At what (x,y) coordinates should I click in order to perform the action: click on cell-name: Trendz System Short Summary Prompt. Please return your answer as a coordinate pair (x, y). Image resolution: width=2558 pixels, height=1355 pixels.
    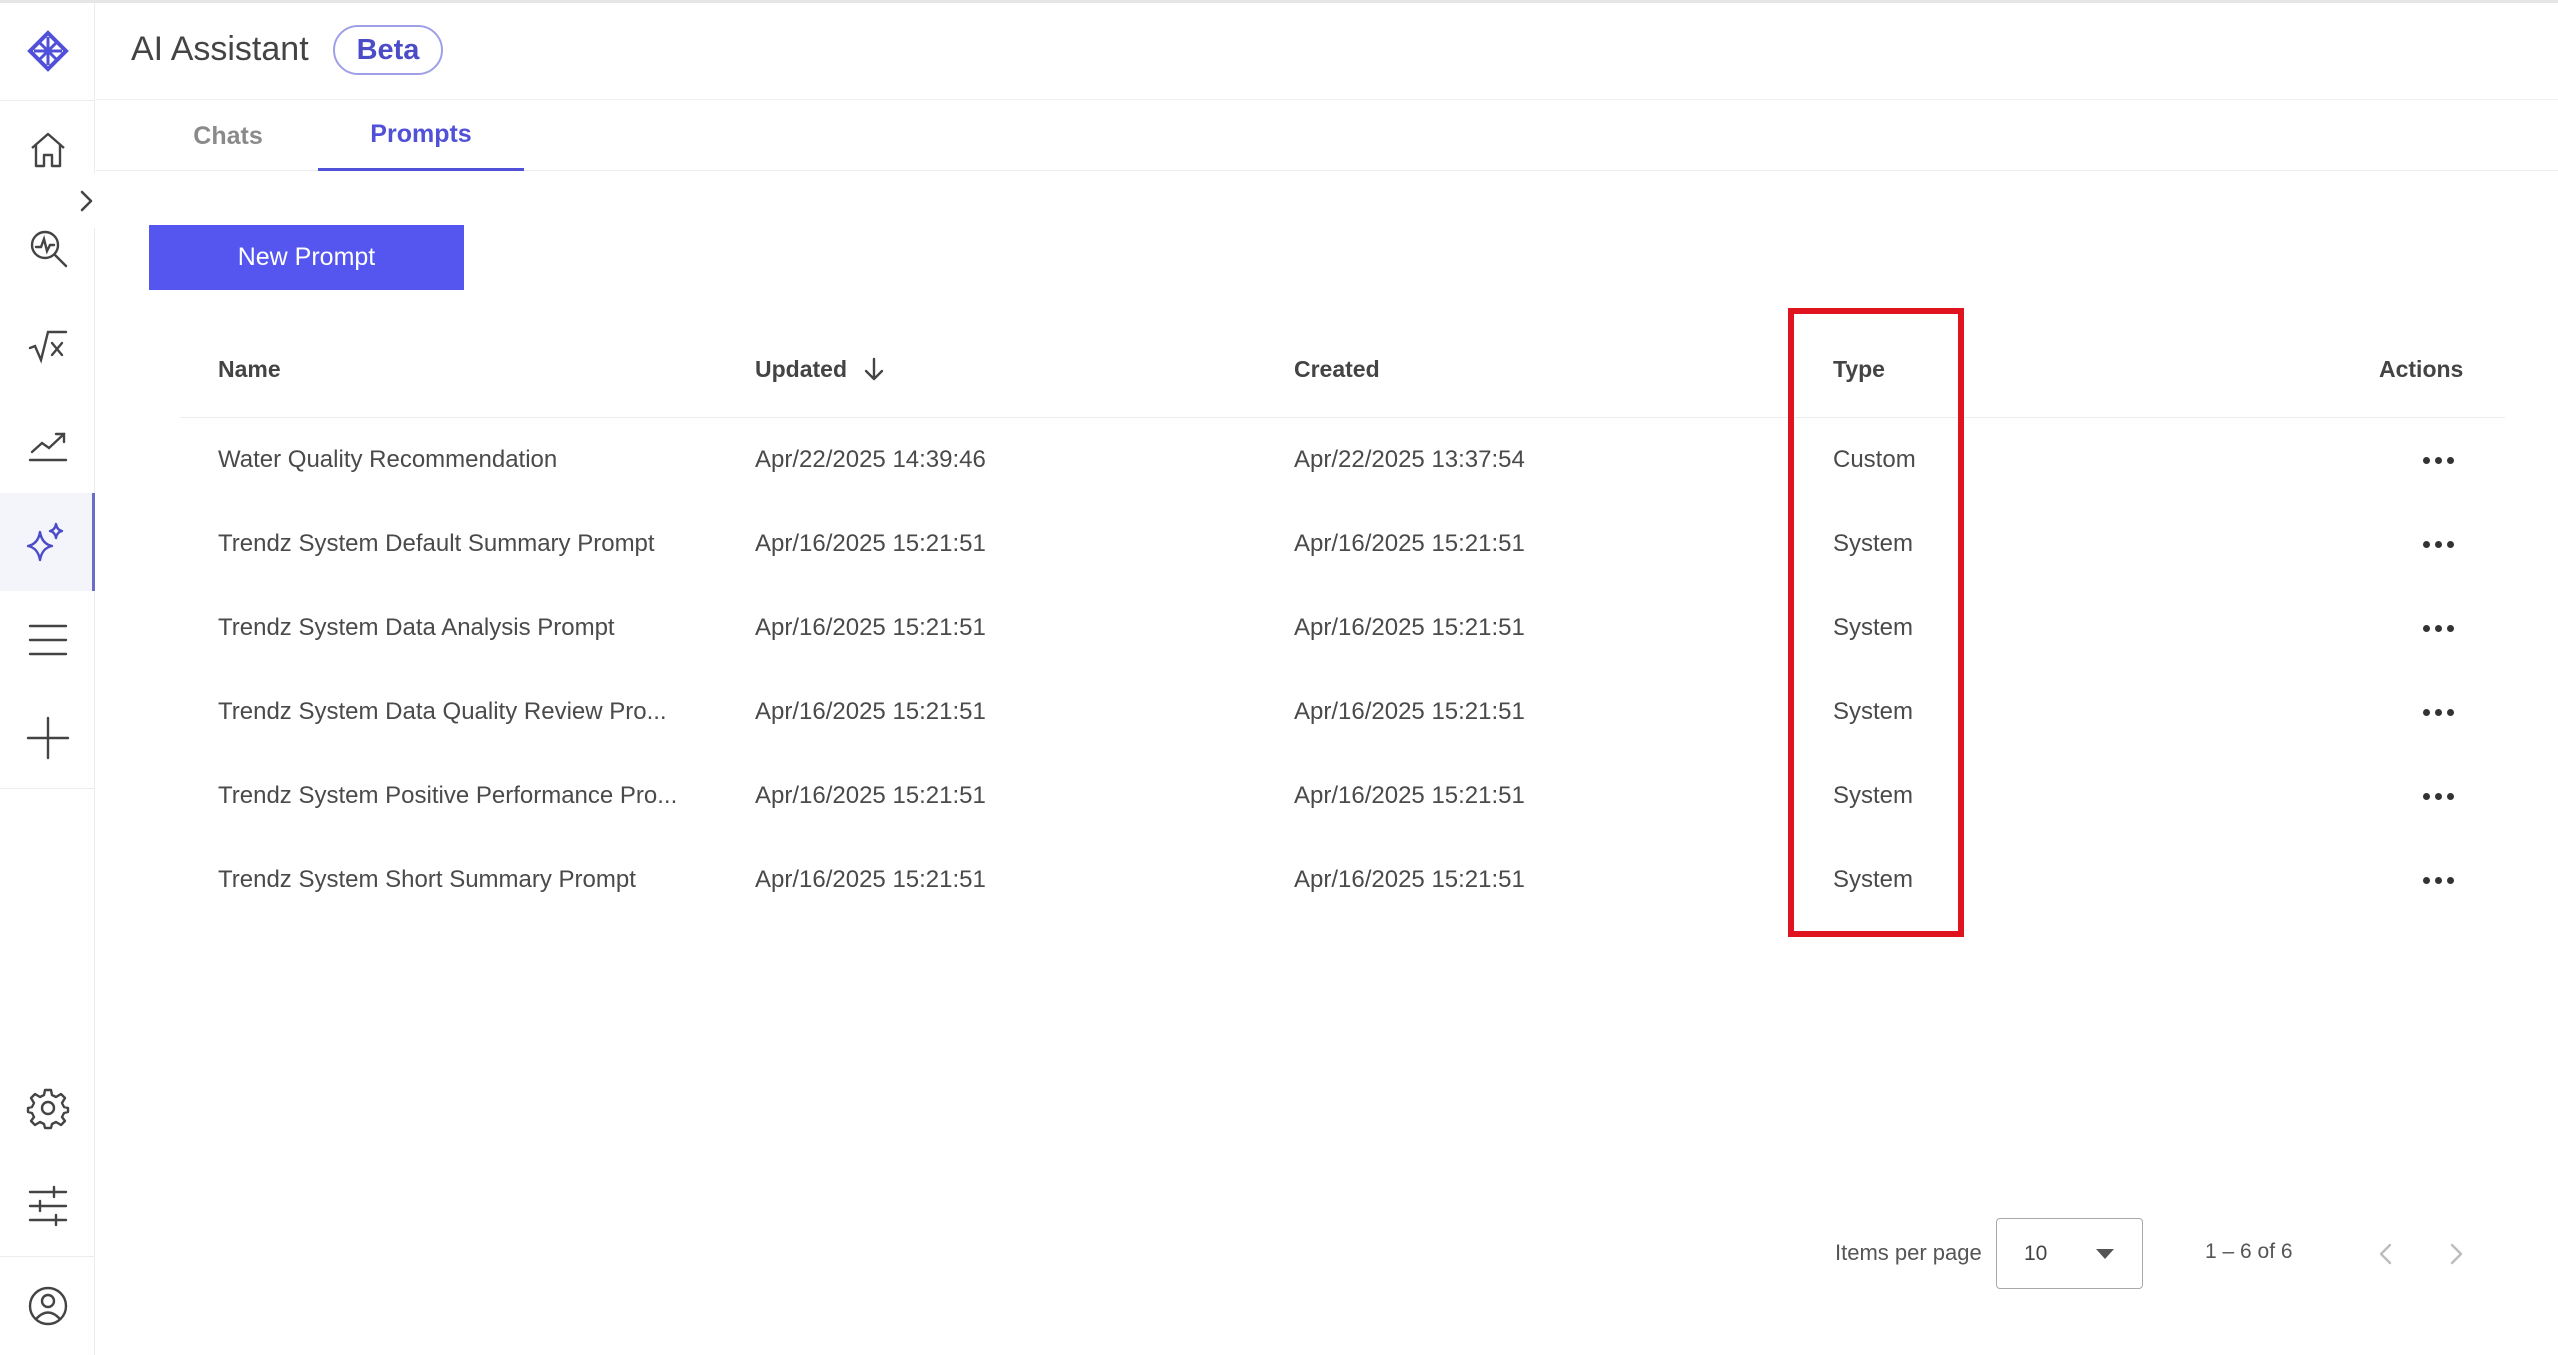
    Looking at the image, I should click on (427, 879).